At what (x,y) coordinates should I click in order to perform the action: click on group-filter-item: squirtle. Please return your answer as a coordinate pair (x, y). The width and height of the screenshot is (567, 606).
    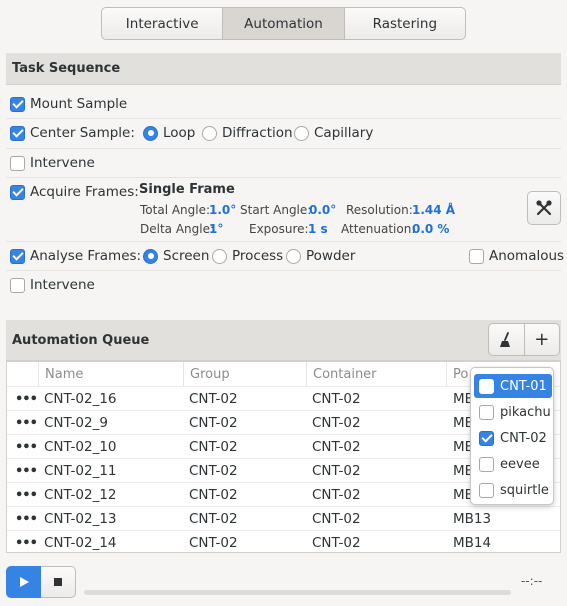
    Looking at the image, I should click on (513, 490).